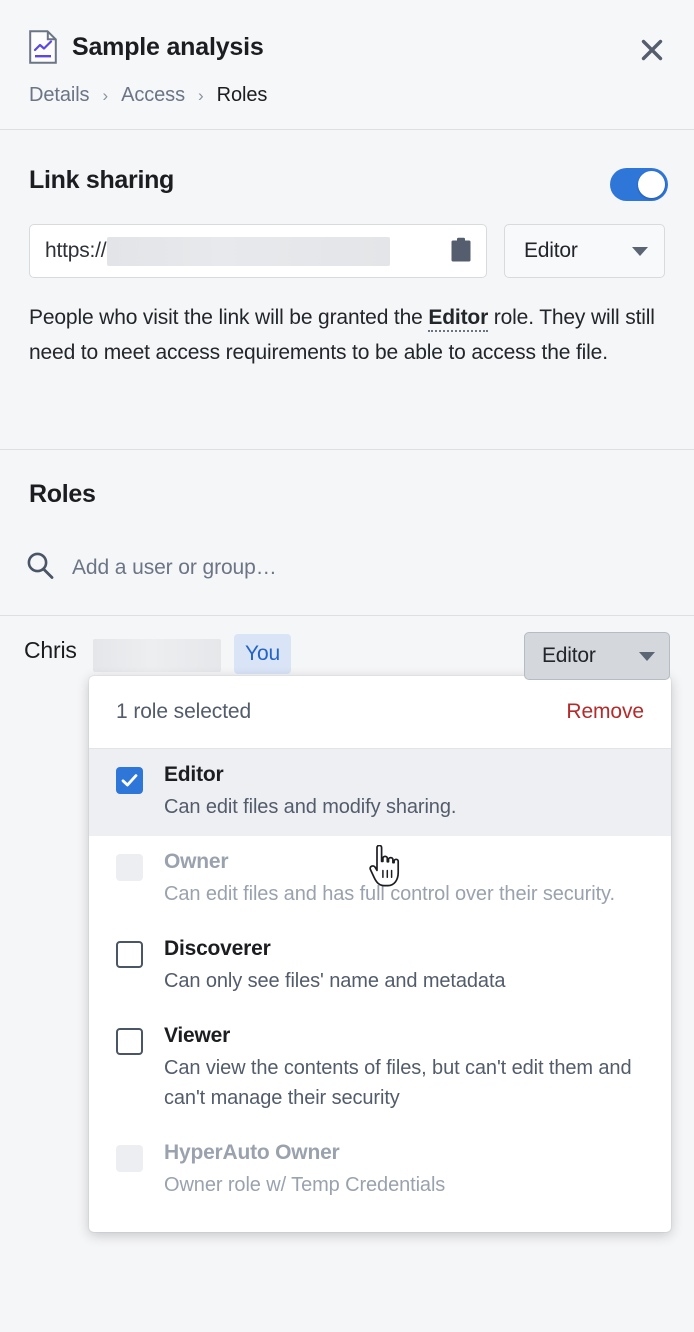  What do you see at coordinates (458, 319) in the screenshot?
I see `description-role-emphasis: Editor` at bounding box center [458, 319].